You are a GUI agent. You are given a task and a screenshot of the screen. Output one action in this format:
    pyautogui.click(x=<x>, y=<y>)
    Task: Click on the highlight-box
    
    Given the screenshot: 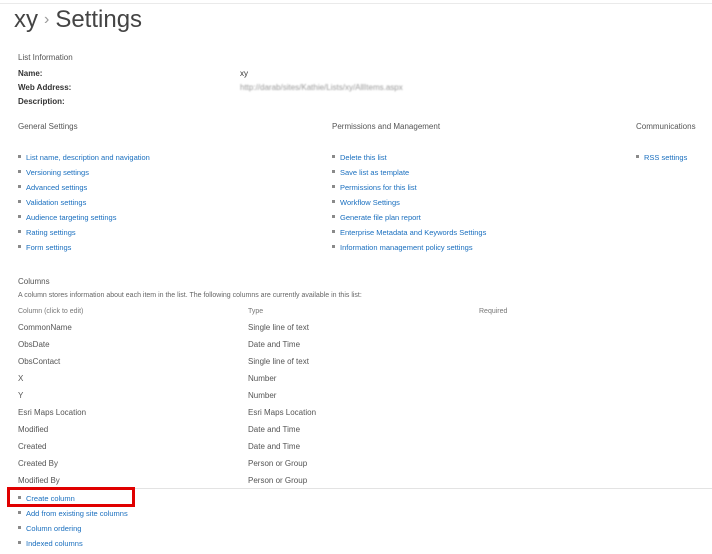 What is the action you would take?
    pyautogui.click(x=71, y=497)
    